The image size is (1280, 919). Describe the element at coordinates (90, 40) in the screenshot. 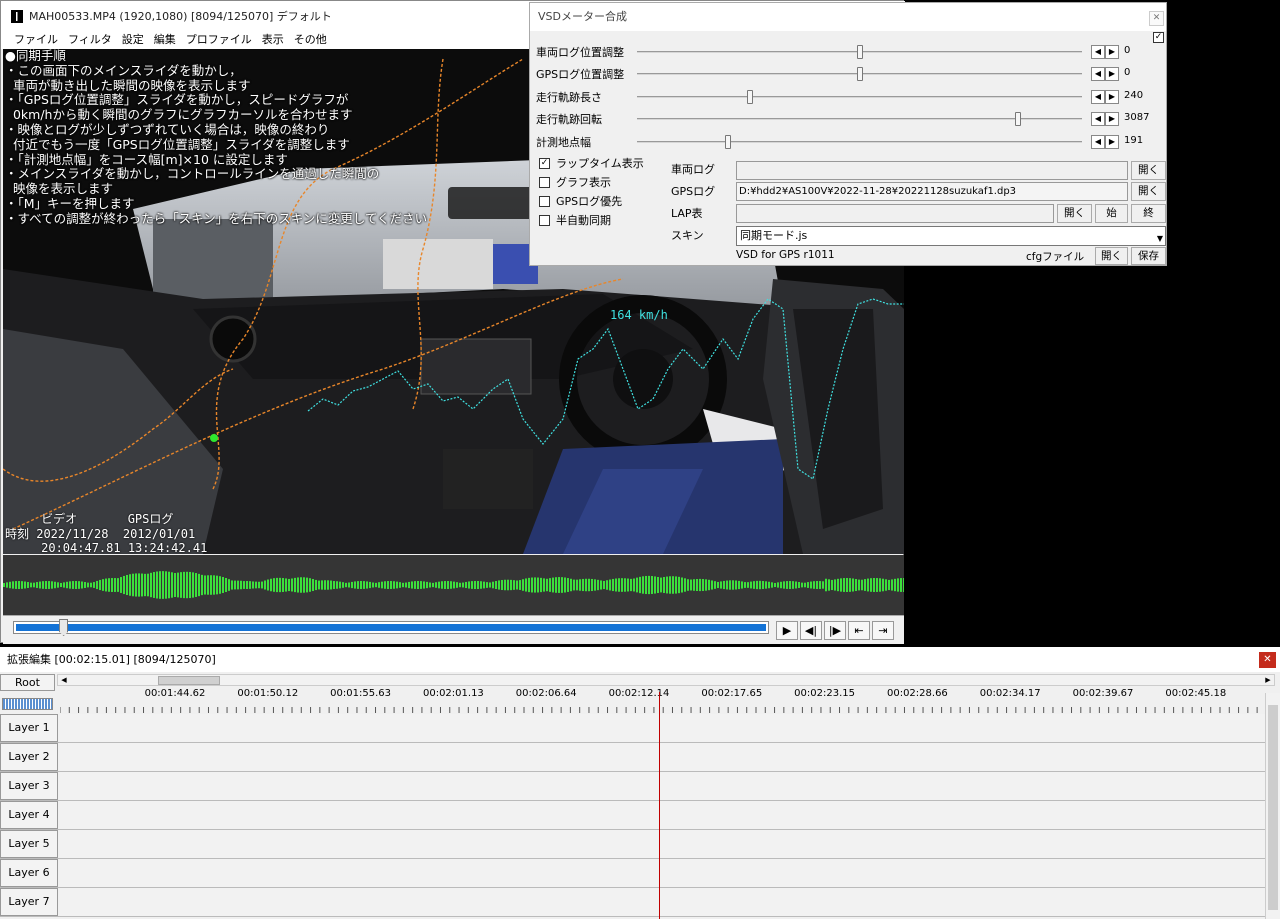

I see `menu-filter: フィルタ` at that location.